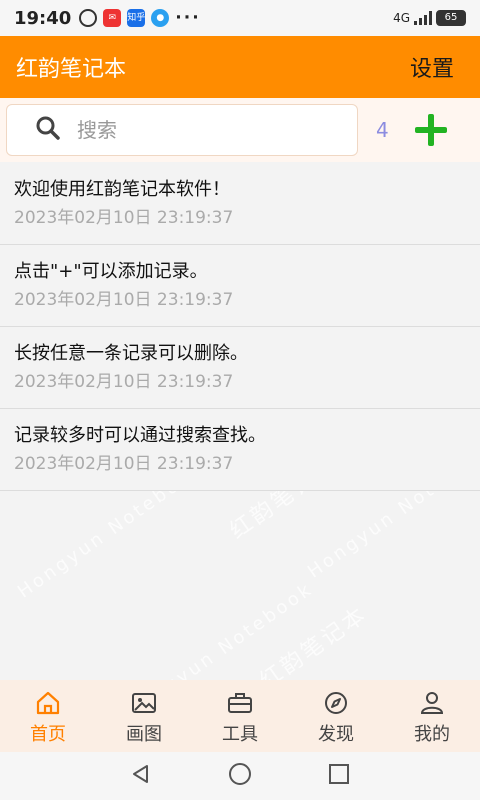  Describe the element at coordinates (160, 18) in the screenshot. I see `messenger-icon: ●` at that location.